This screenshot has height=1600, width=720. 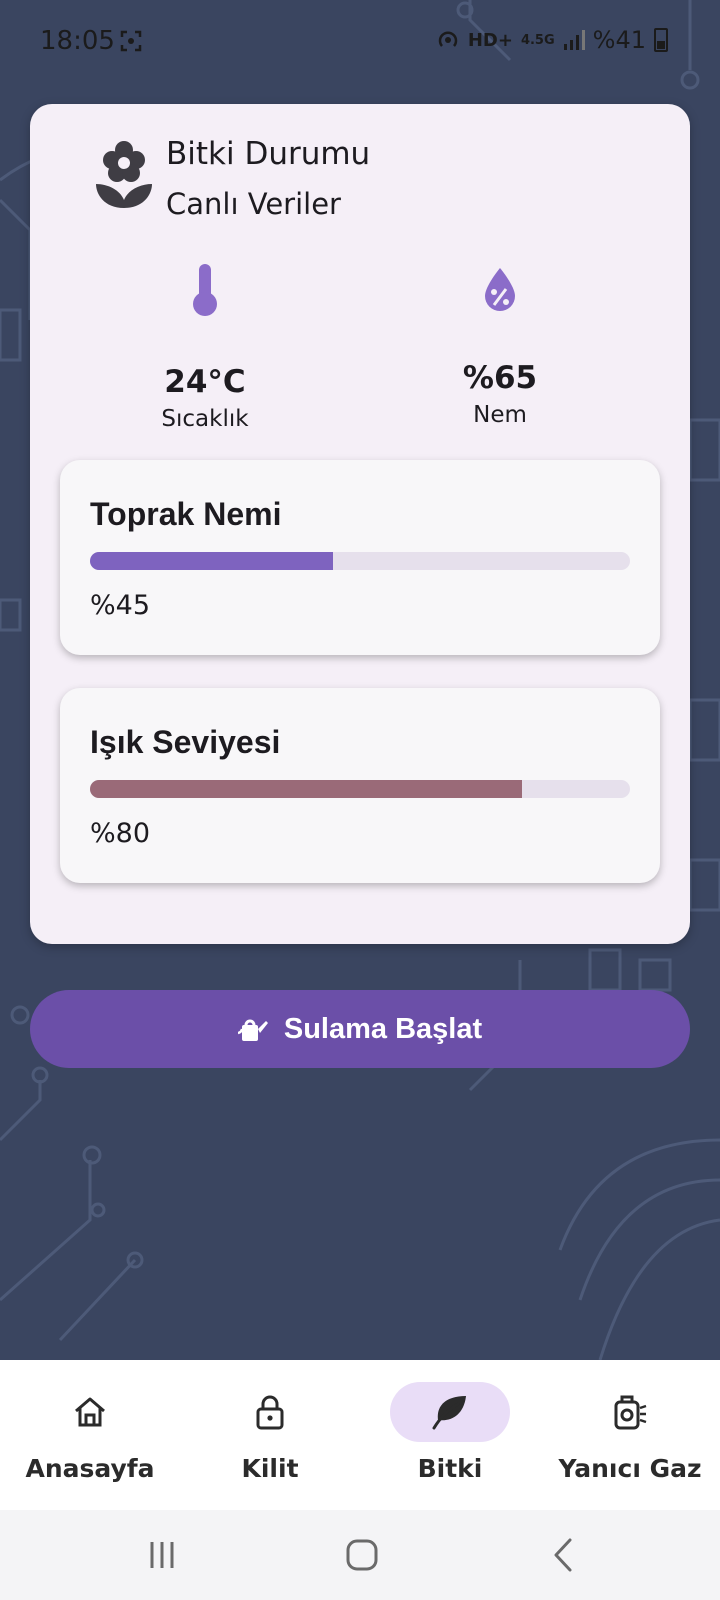 I want to click on network-type: HD+, so click(x=490, y=40).